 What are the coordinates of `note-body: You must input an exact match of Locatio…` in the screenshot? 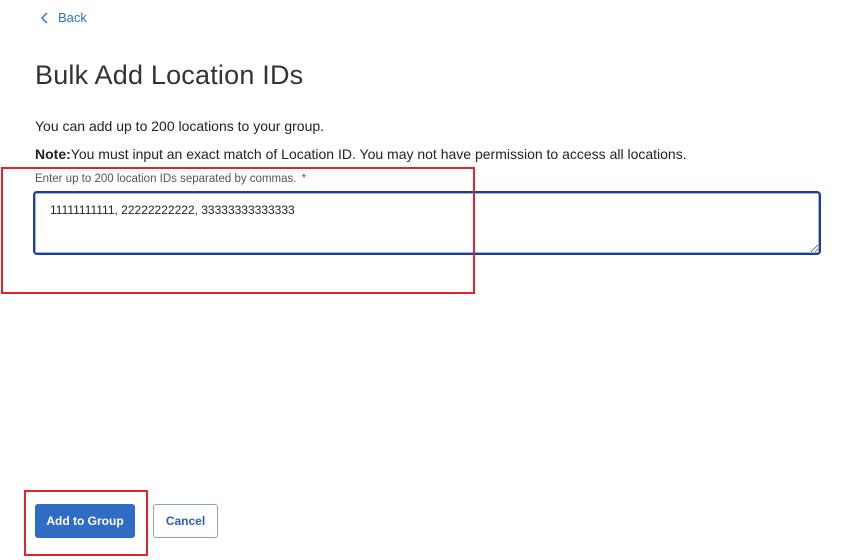 It's located at (378, 154).